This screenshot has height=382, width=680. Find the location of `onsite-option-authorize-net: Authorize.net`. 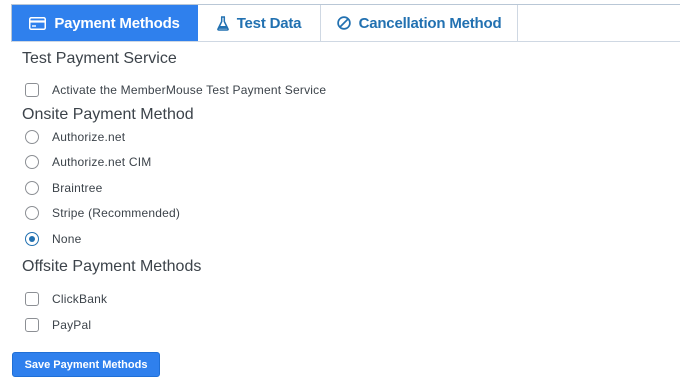

onsite-option-authorize-net: Authorize.net is located at coordinates (75, 137).